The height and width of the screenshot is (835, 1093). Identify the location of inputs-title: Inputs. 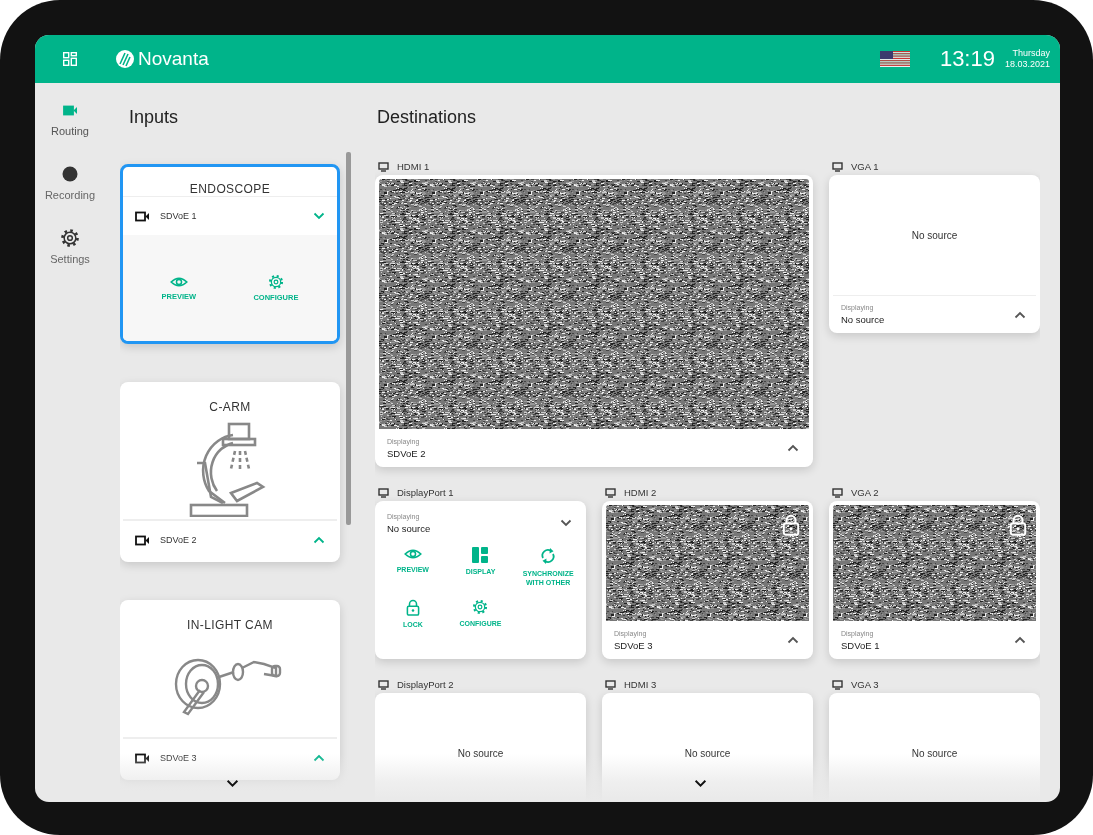
(154, 117).